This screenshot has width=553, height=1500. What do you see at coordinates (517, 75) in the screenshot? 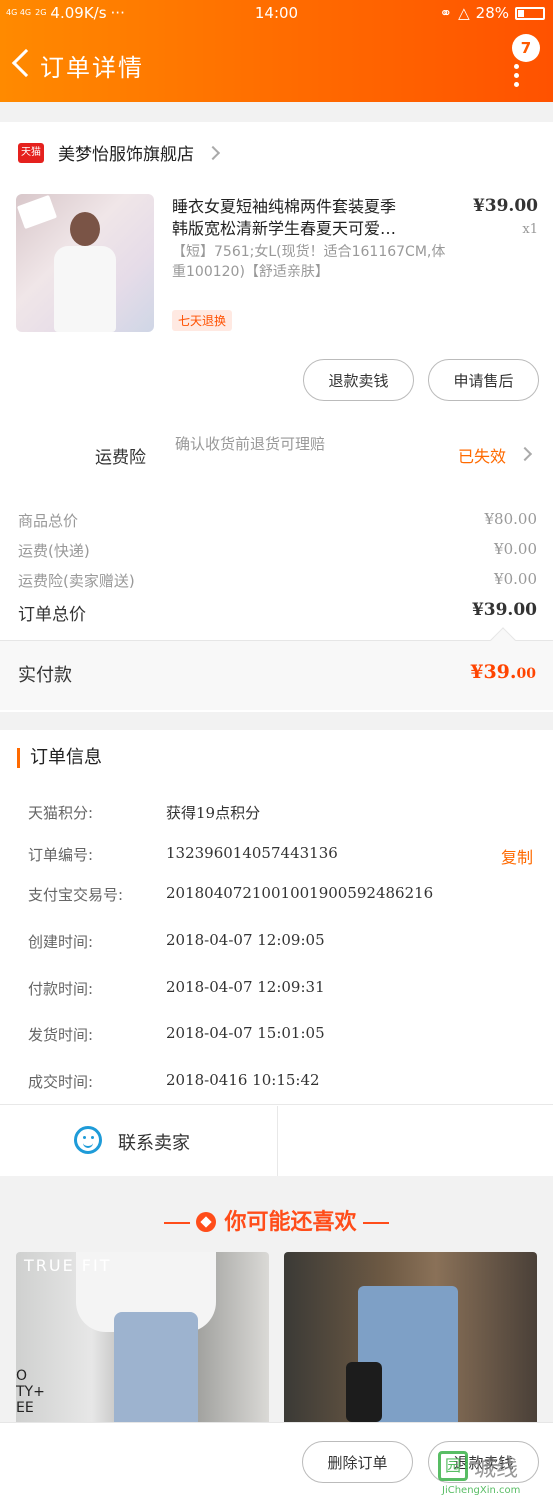
I see `more-menu-icon` at bounding box center [517, 75].